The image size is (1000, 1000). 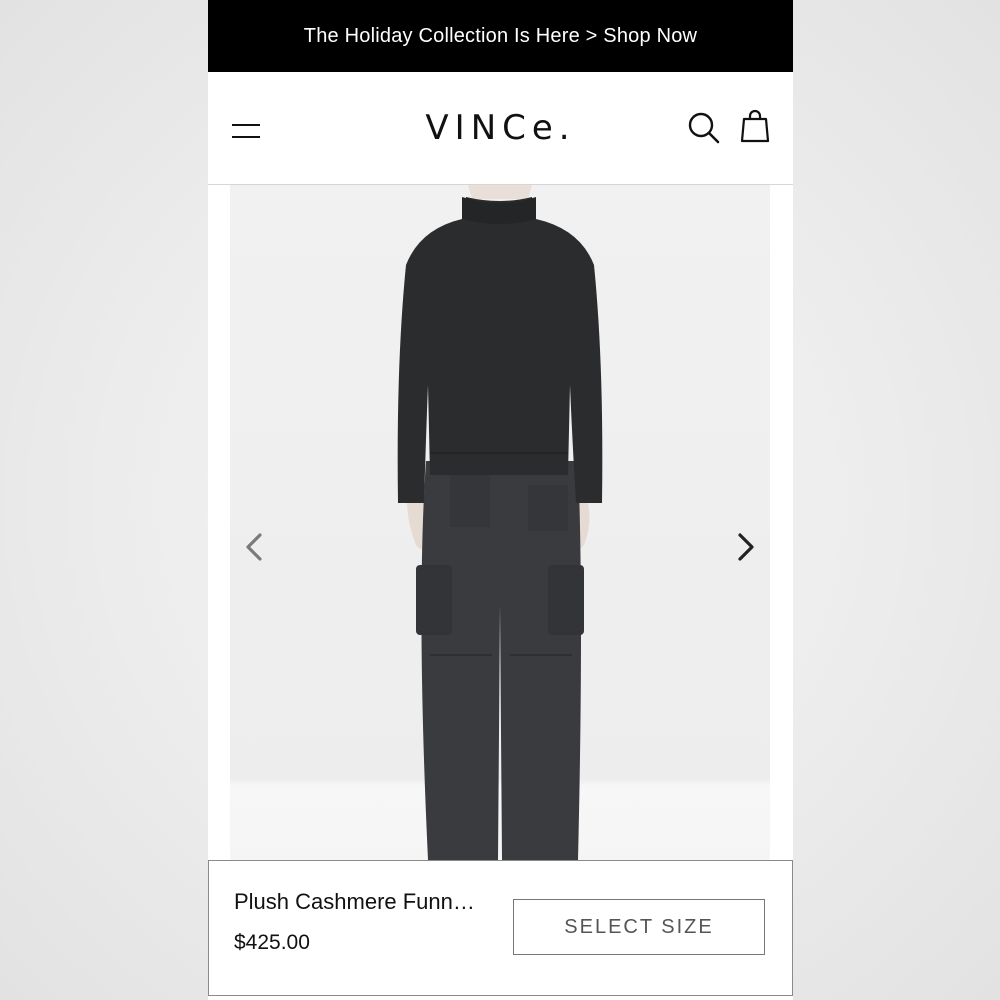 I want to click on product-photo, so click(x=500, y=522).